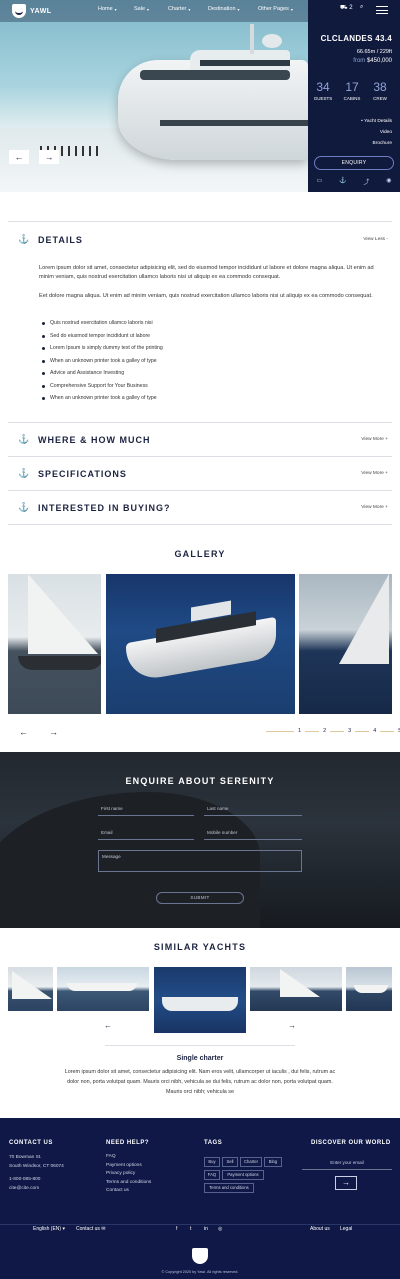  Describe the element at coordinates (206, 1229) in the screenshot. I see `linkedin-icon: in` at that location.